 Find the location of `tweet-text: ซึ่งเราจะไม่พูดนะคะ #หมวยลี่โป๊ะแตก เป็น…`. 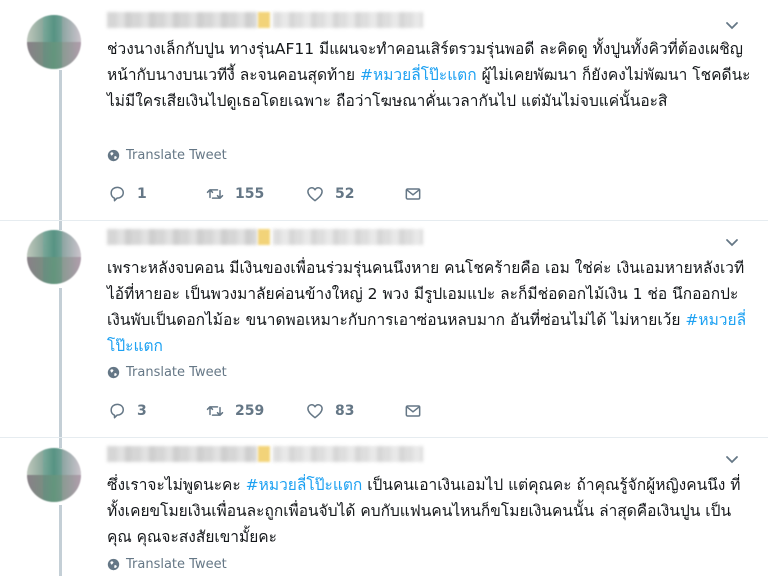

tweet-text: ซึ่งเราจะไม่พูดนะคะ #หมวยลี่โป๊ะแตก เป็น… is located at coordinates (429, 511).